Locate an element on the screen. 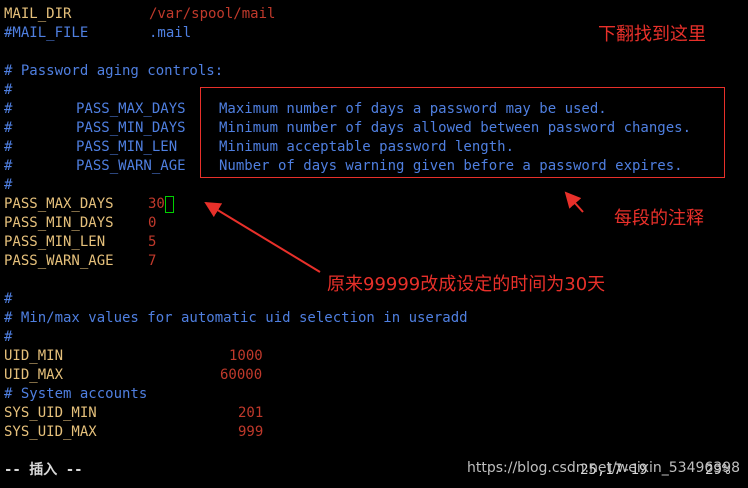 Image resolution: width=748 pixels, height=488 pixels. annotation-arrows is located at coordinates (394, 232).